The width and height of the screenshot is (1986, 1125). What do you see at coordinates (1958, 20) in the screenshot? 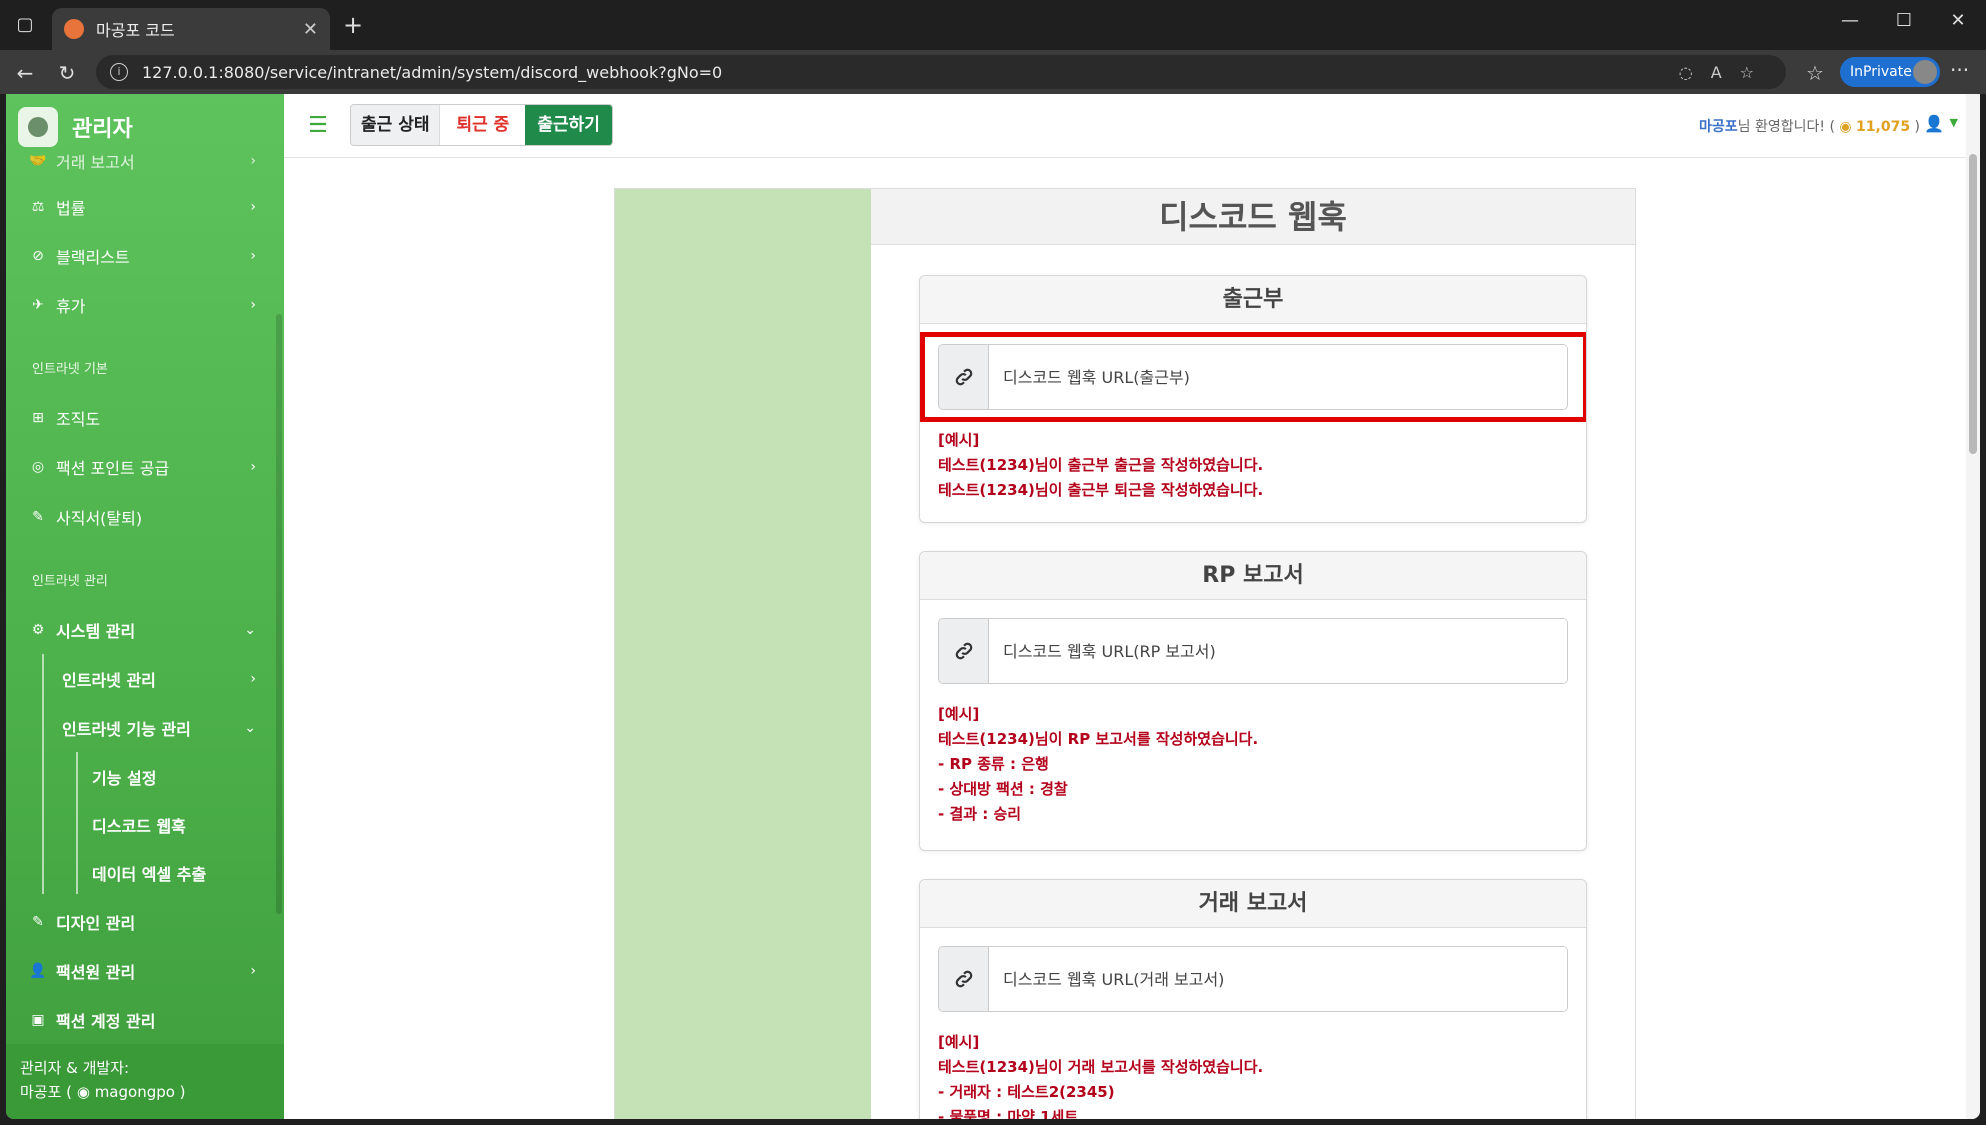
I see `window-close-icon: ✕` at bounding box center [1958, 20].